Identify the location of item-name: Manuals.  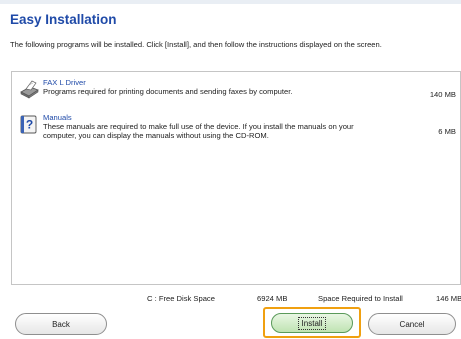
(57, 117).